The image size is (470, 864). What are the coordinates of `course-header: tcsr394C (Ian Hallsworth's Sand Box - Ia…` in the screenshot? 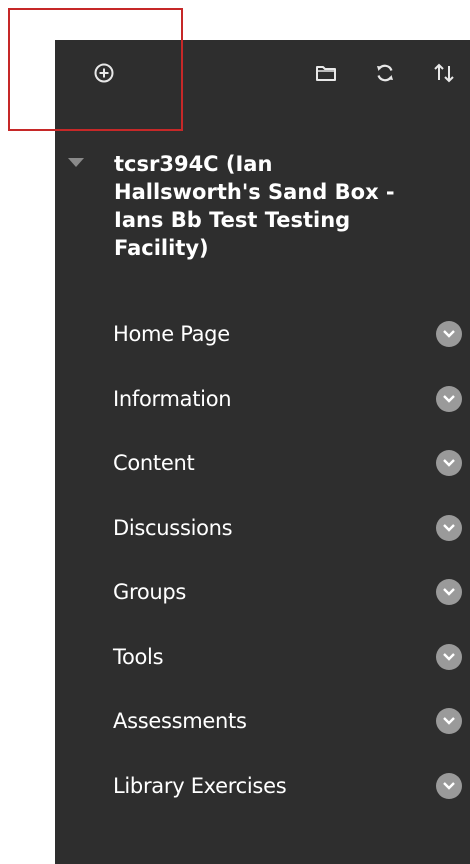 It's located at (246, 205).